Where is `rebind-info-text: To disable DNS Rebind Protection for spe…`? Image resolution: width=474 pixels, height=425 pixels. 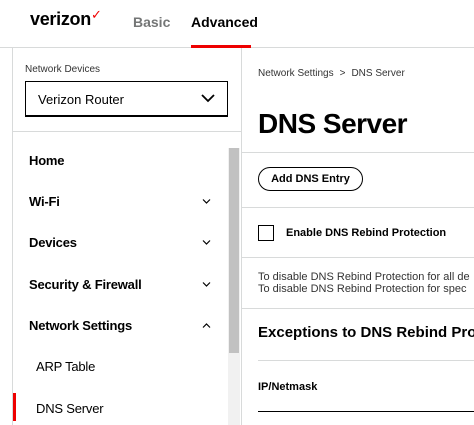 rebind-info-text: To disable DNS Rebind Protection for spe… is located at coordinates (362, 289).